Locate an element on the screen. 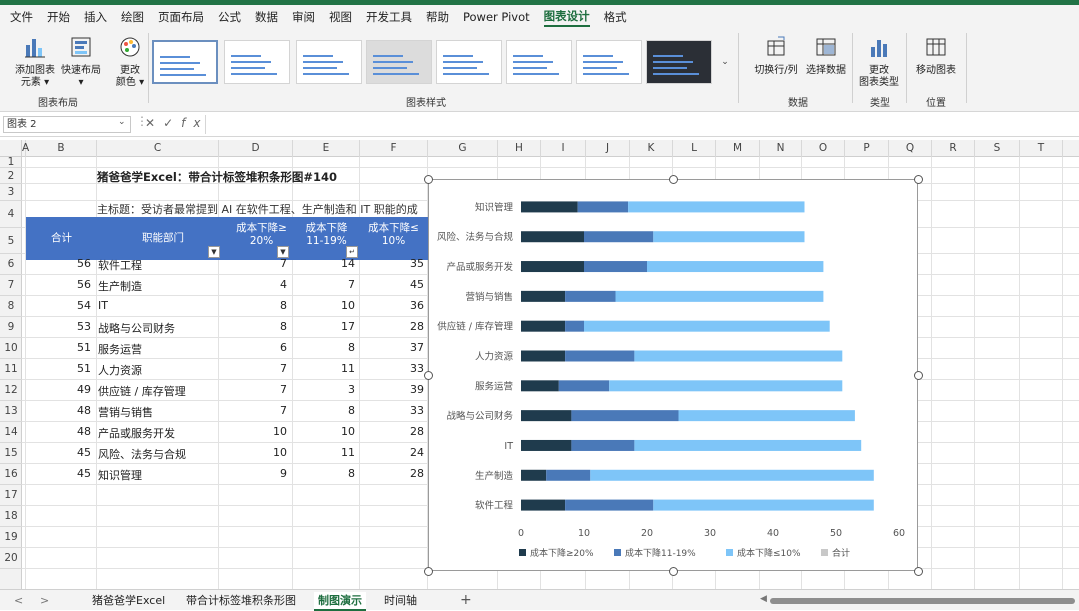 This screenshot has height=611, width=1079. ribbon-tab: Power Pivot is located at coordinates (496, 17).